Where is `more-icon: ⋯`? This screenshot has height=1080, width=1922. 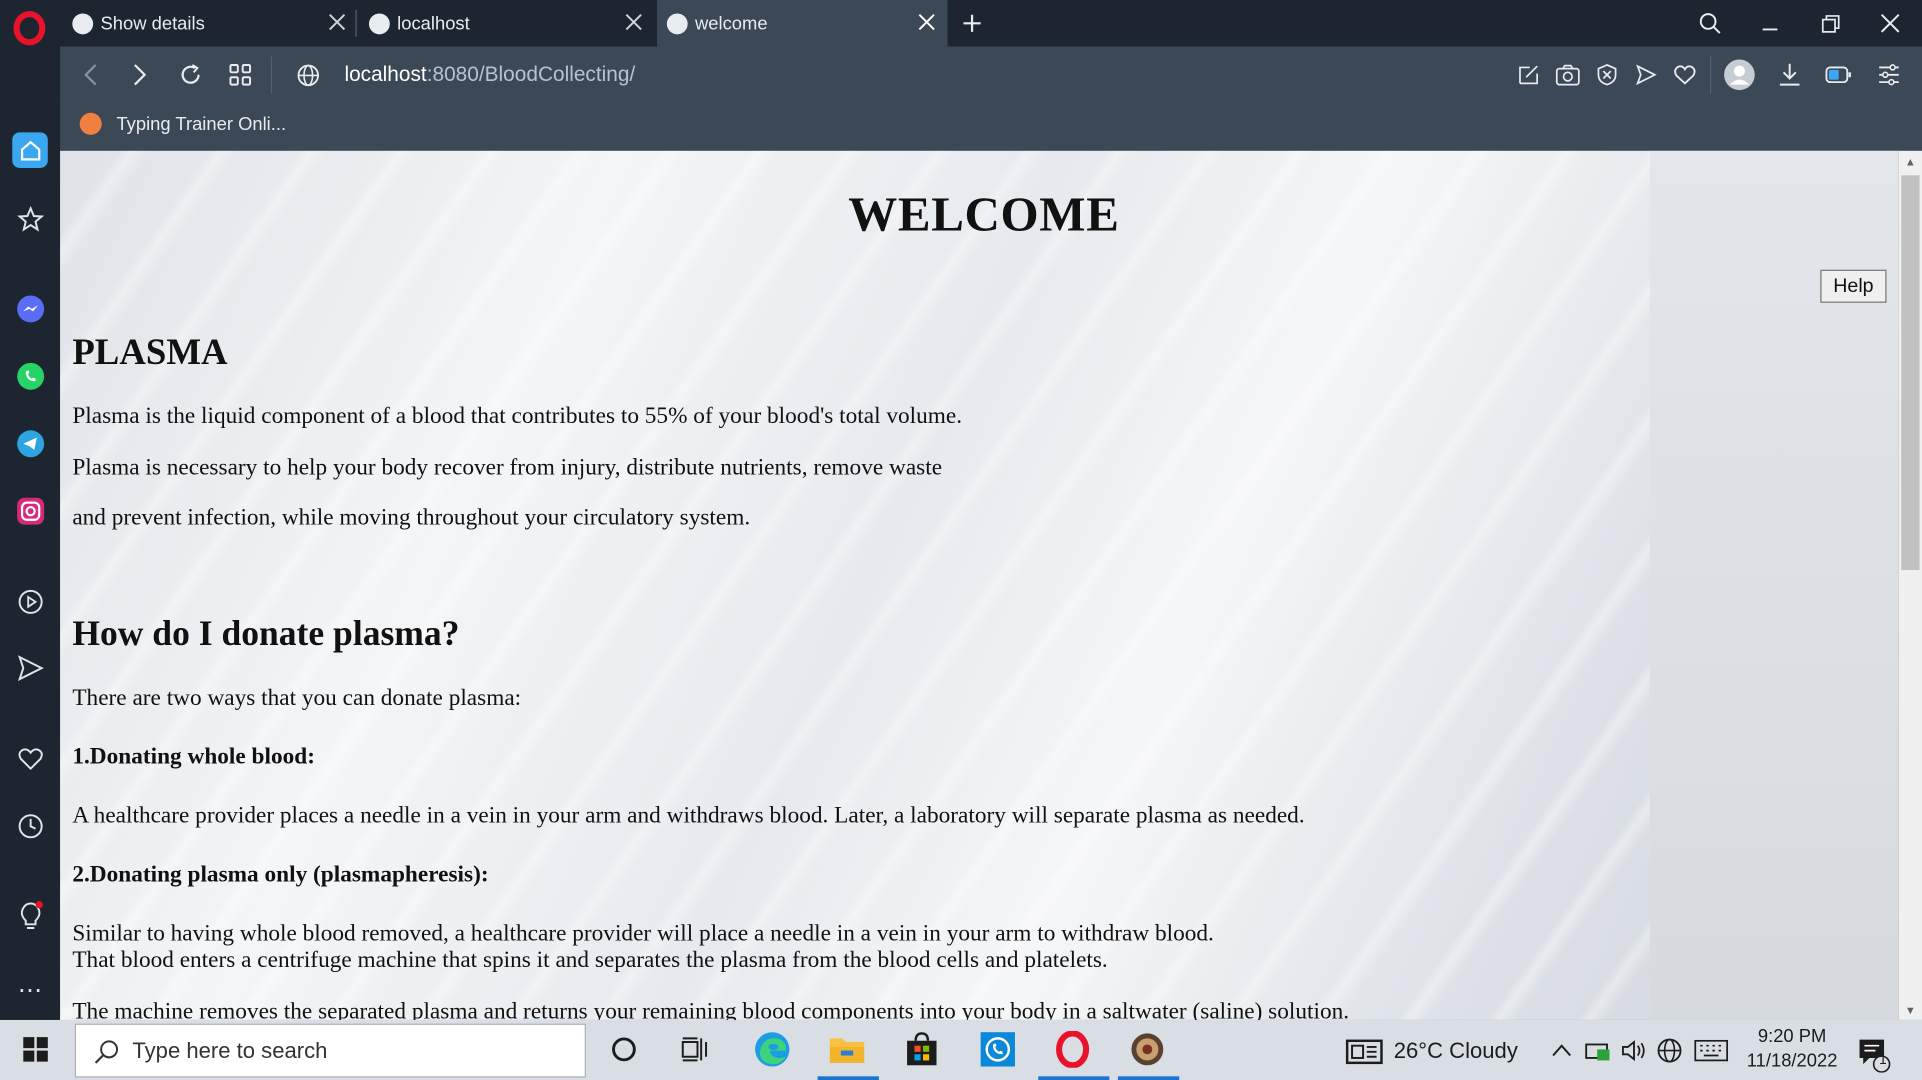 more-icon: ⋯ is located at coordinates (30, 990).